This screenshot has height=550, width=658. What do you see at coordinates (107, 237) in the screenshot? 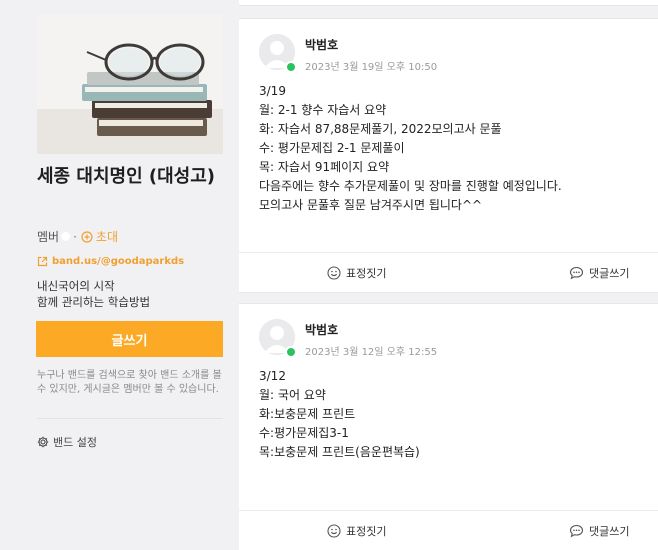
I see `invite-label: 초대` at bounding box center [107, 237].